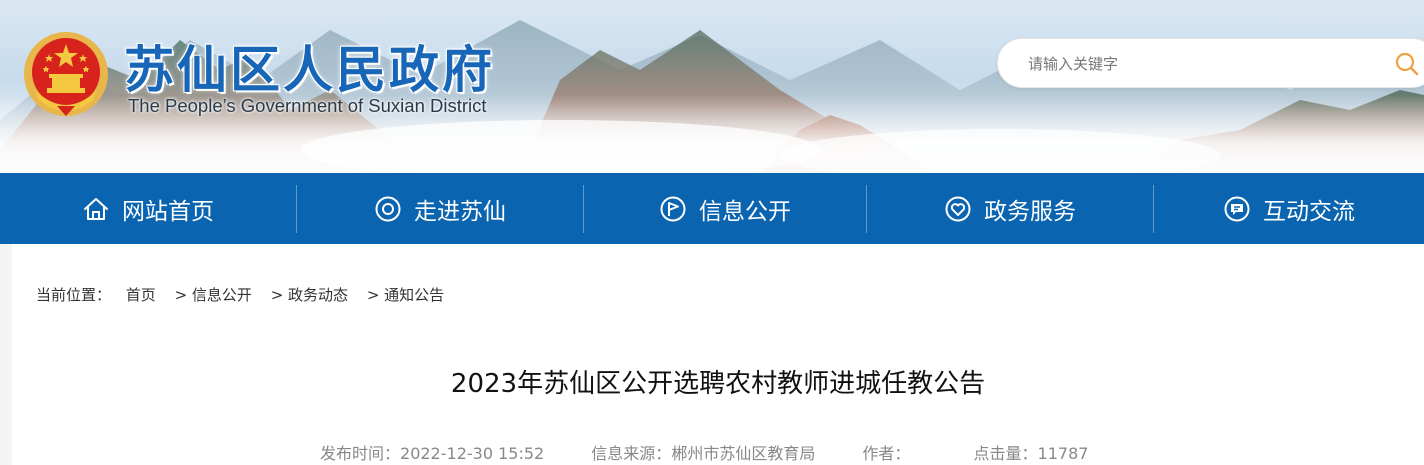  I want to click on heart-circle-icon, so click(958, 208).